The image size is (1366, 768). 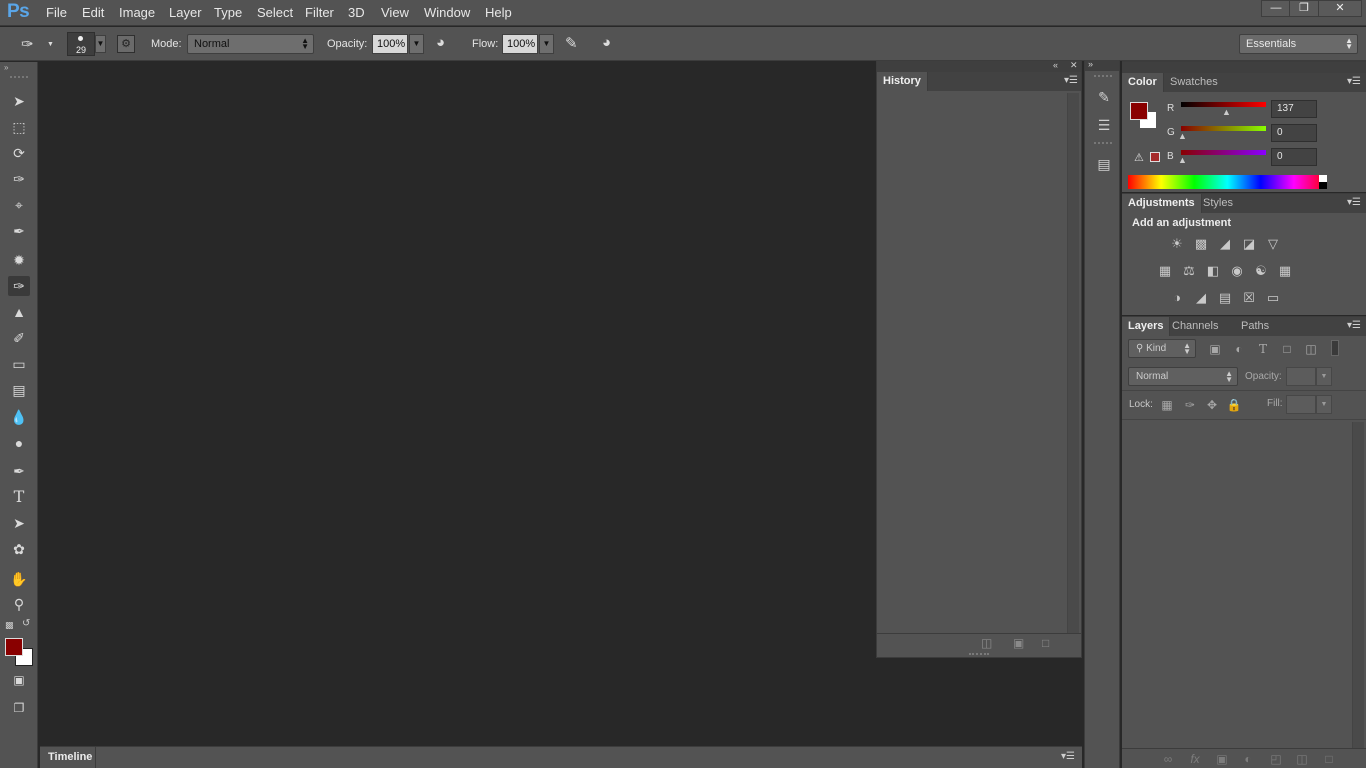 I want to click on filter-toggle-switch, so click(x=1335, y=348).